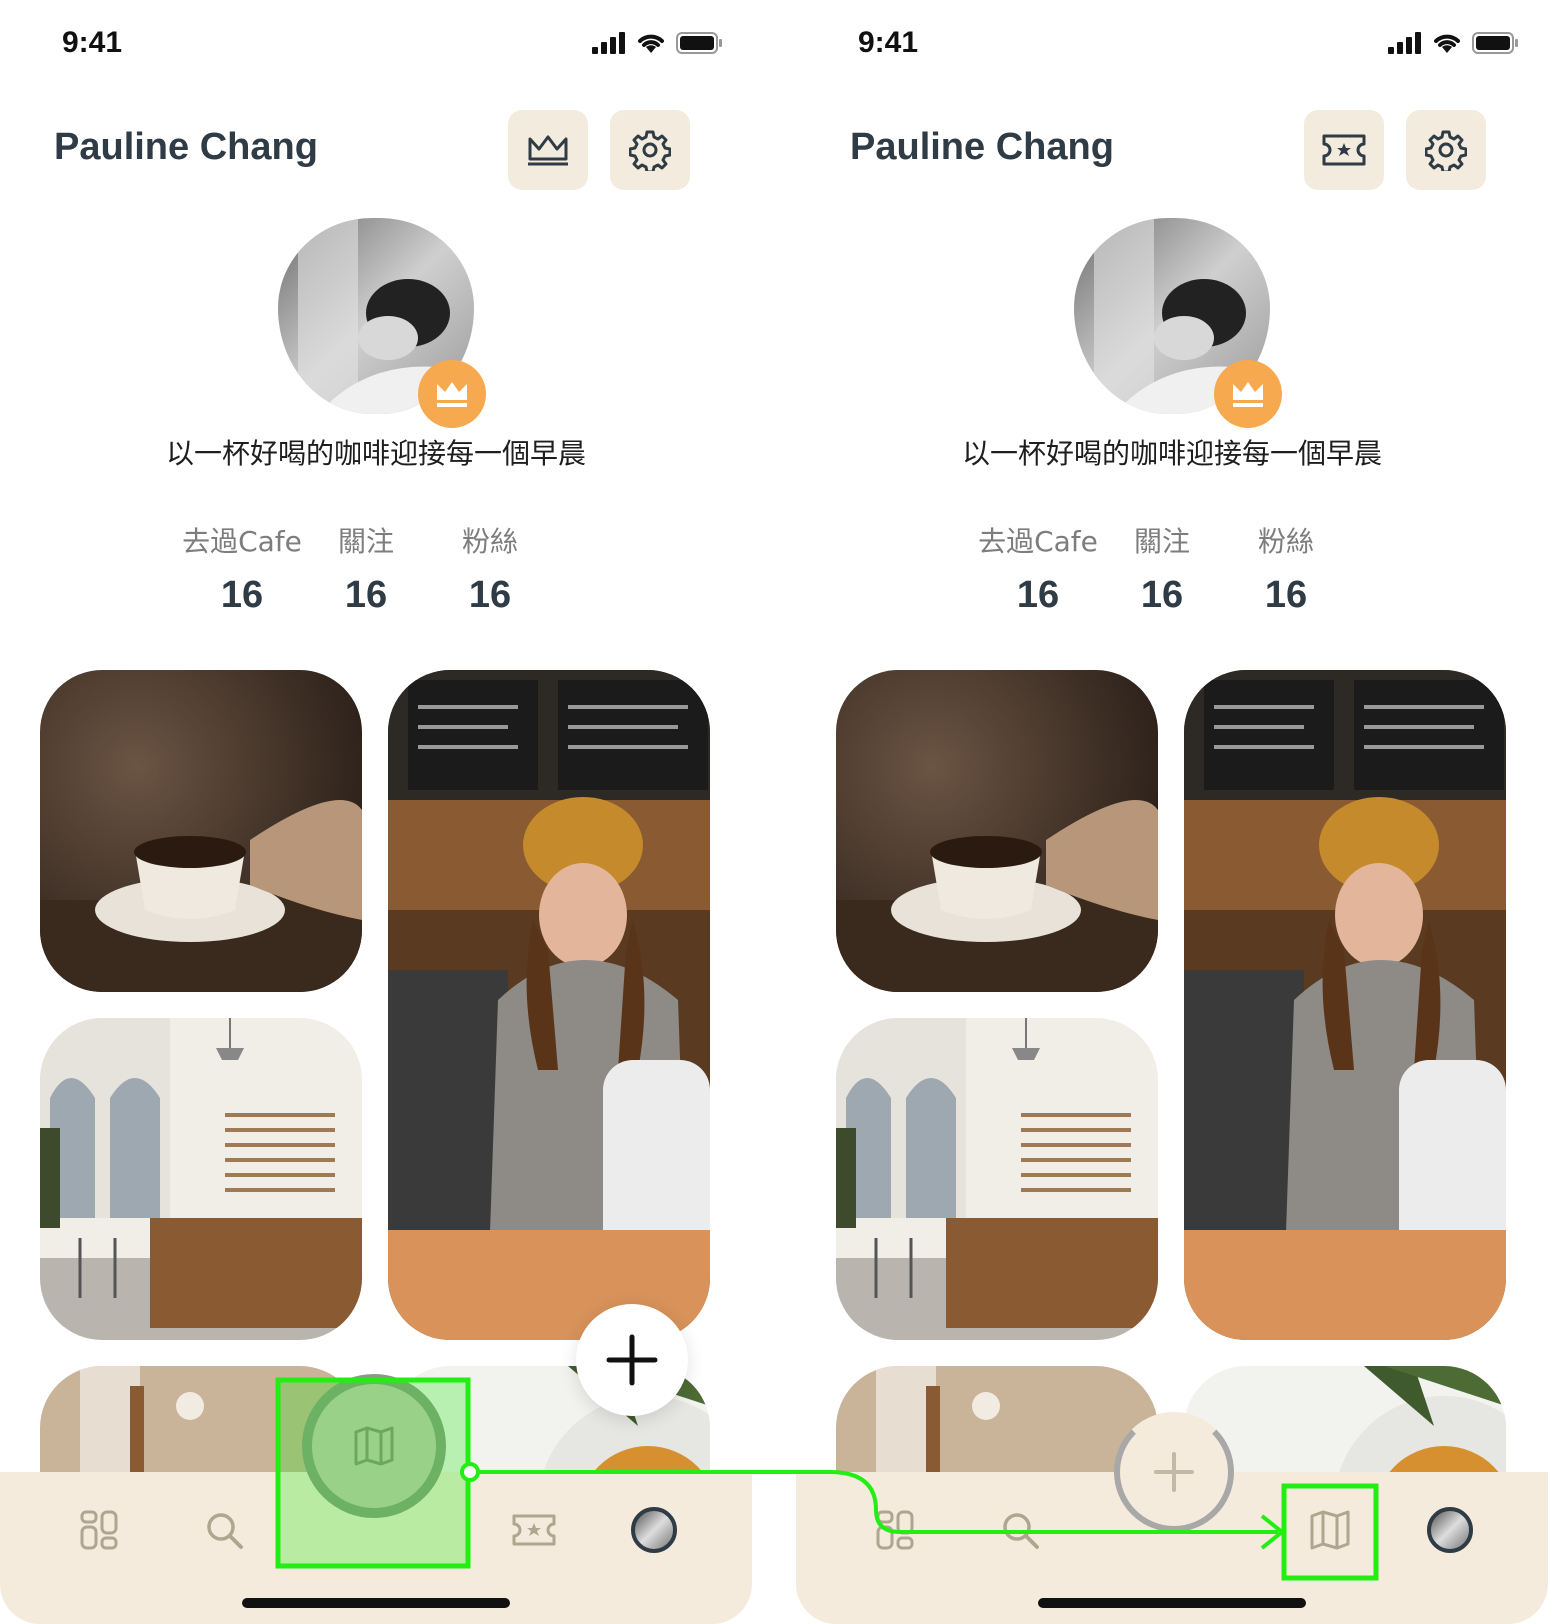  I want to click on membership-button, so click(548, 150).